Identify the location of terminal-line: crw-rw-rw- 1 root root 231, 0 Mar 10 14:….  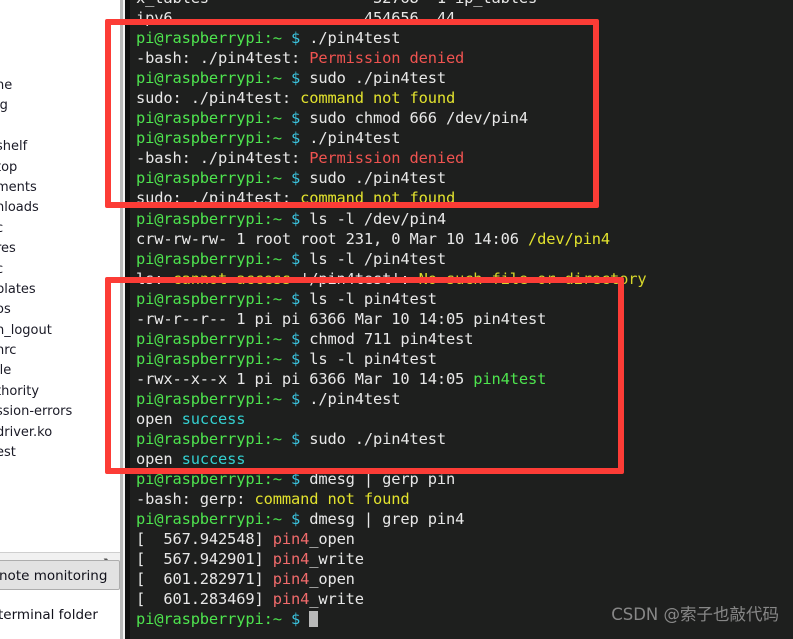
(464, 239).